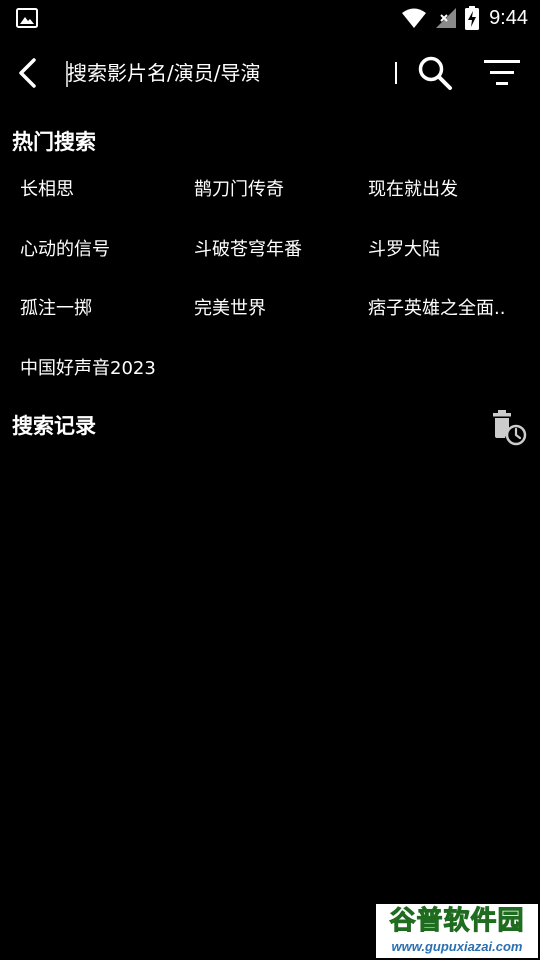 This screenshot has height=960, width=540. I want to click on status-icons: 9:44, so click(464, 18).